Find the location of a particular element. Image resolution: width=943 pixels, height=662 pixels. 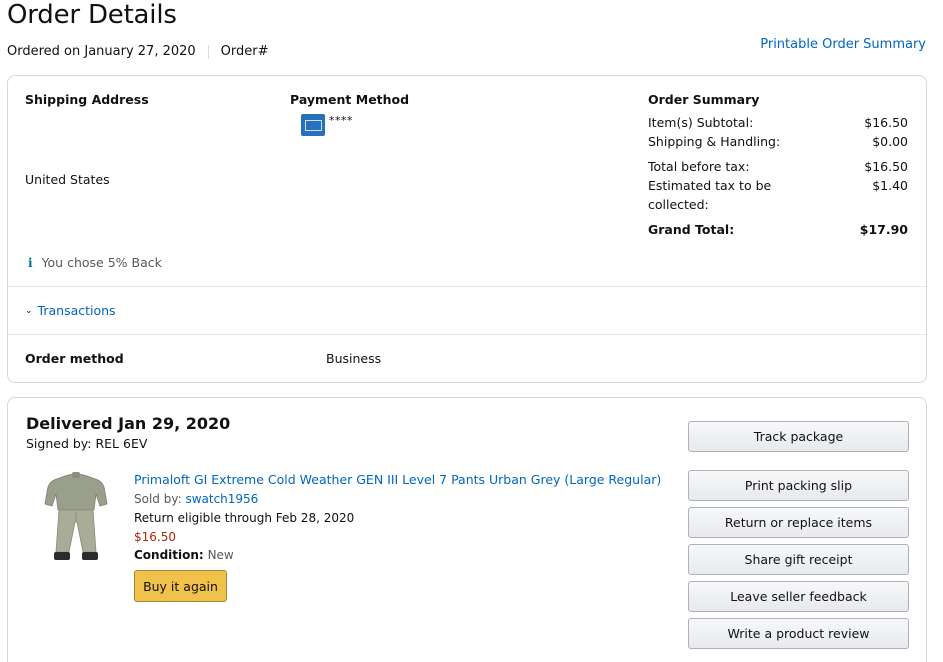

track-package-button: Track package is located at coordinates (798, 436).